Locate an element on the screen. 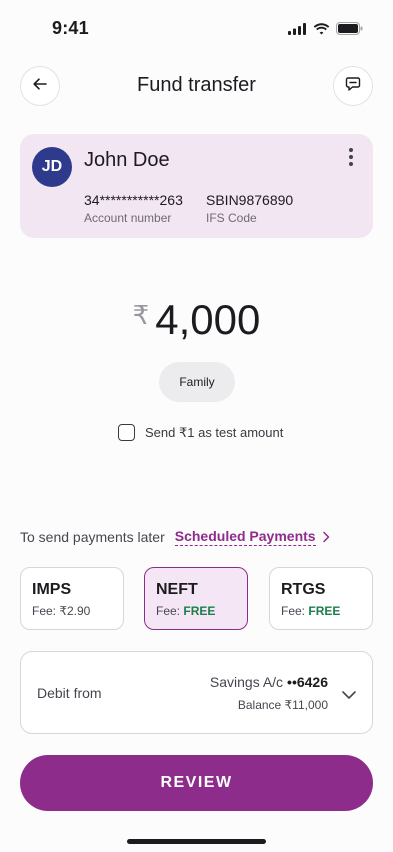 Image resolution: width=393 pixels, height=852 pixels. account-number-label: Account number is located at coordinates (128, 218).